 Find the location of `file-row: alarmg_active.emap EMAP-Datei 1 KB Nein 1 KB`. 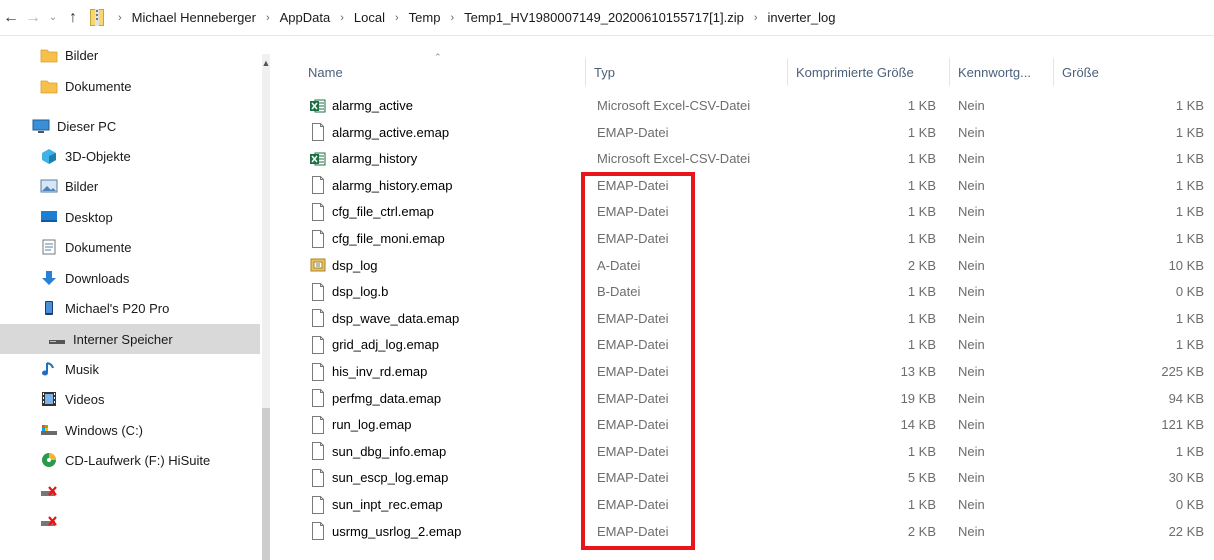

file-row: alarmg_active.emap EMAP-Datei 1 KB Nein 1 KB is located at coordinates (757, 132).